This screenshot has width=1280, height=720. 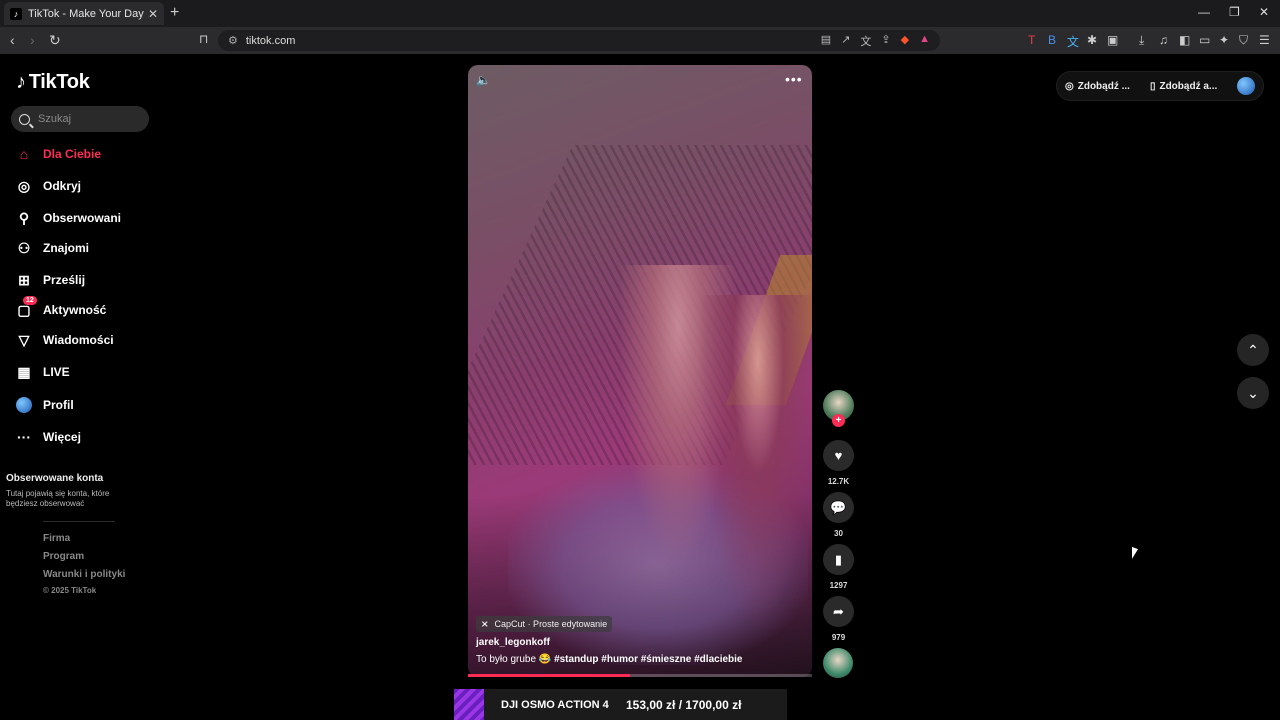 I want to click on share-arrow-icon: ➦, so click(x=838, y=611).